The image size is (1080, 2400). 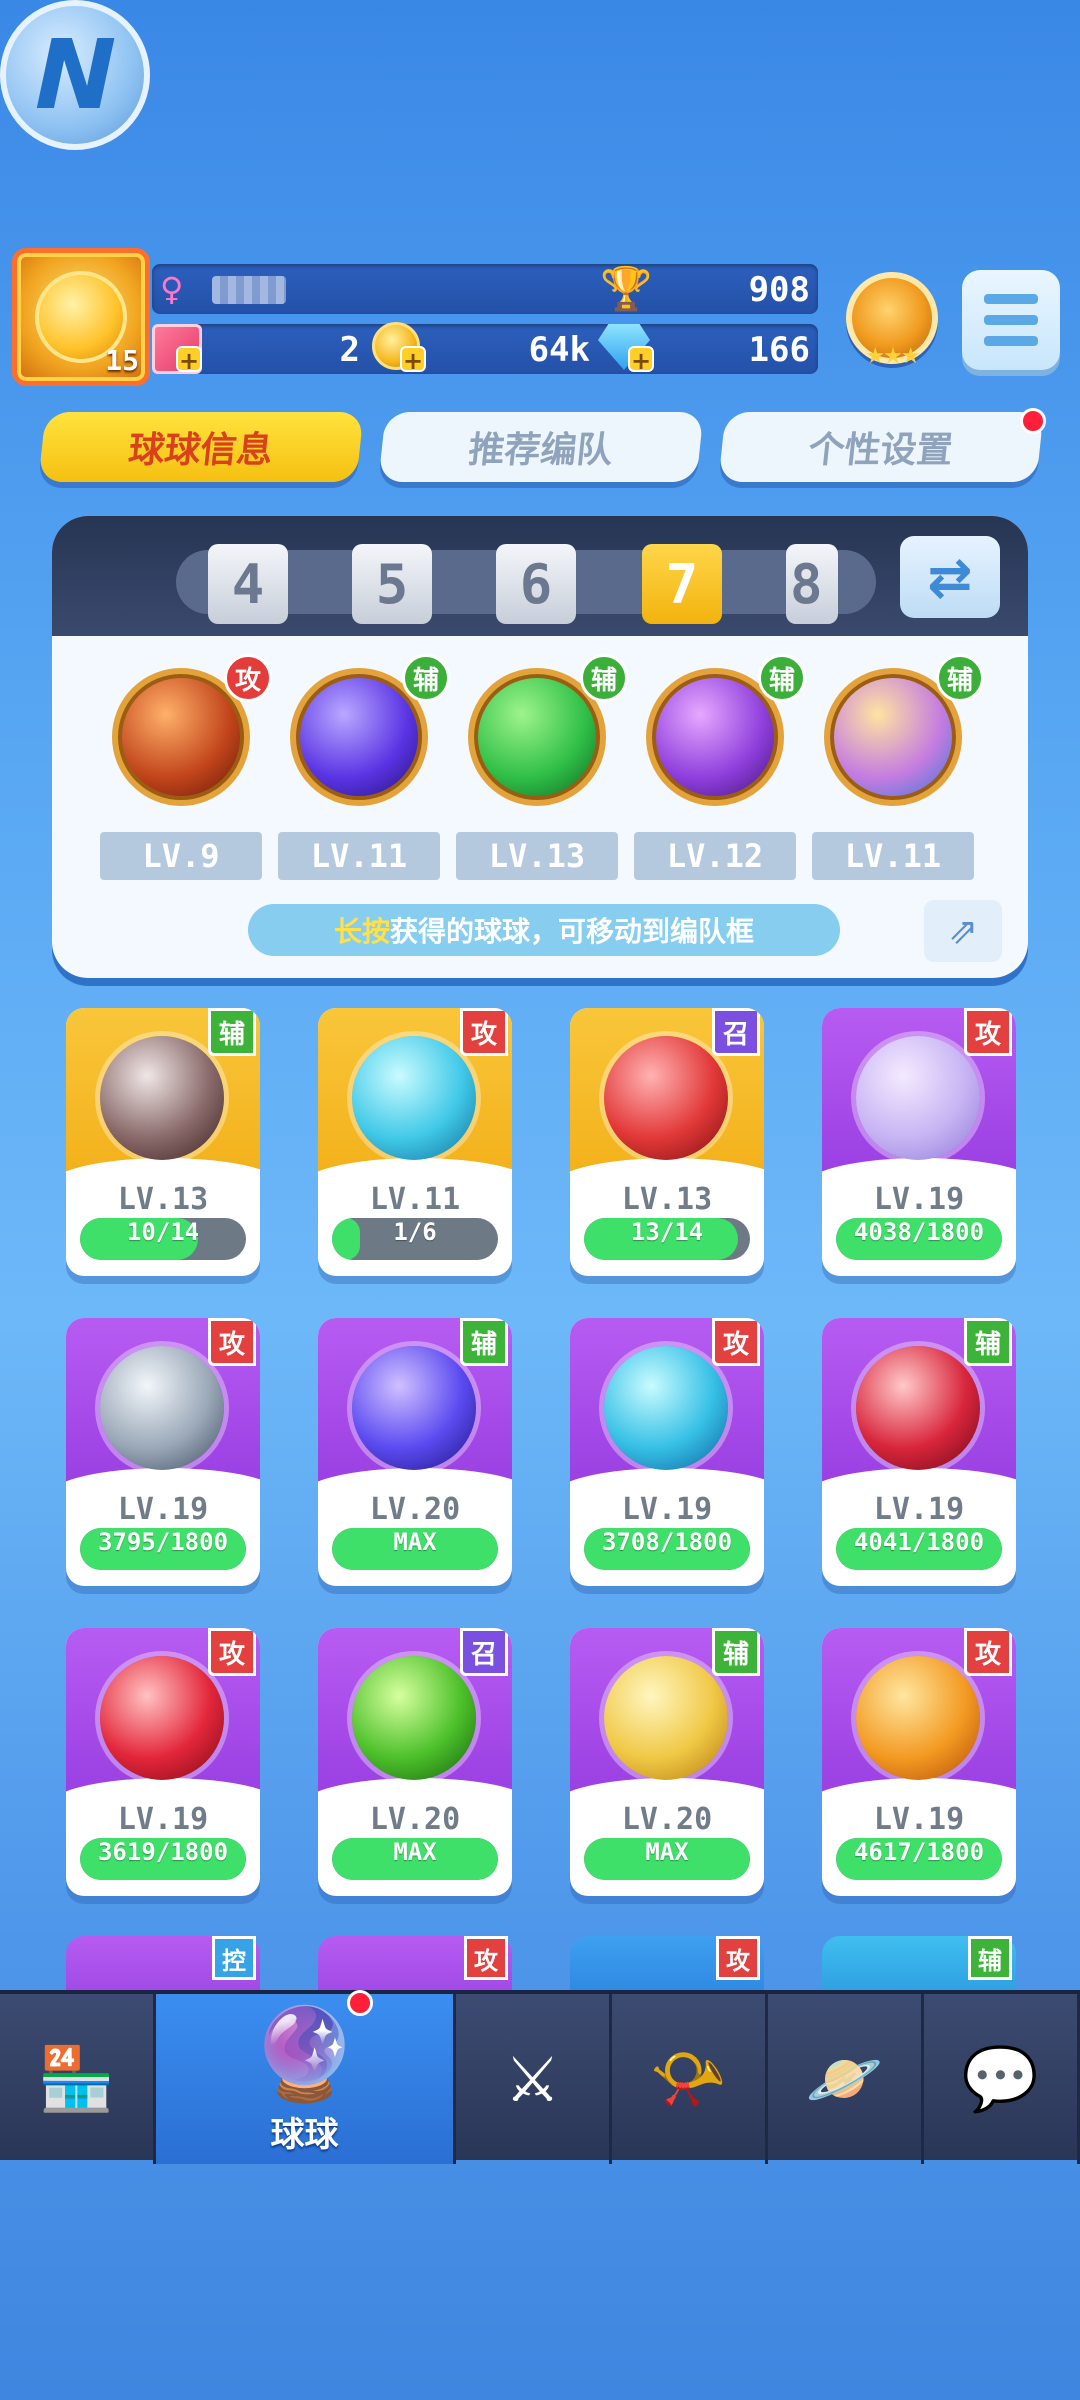 I want to click on logo-letter: N, so click(x=75, y=75).